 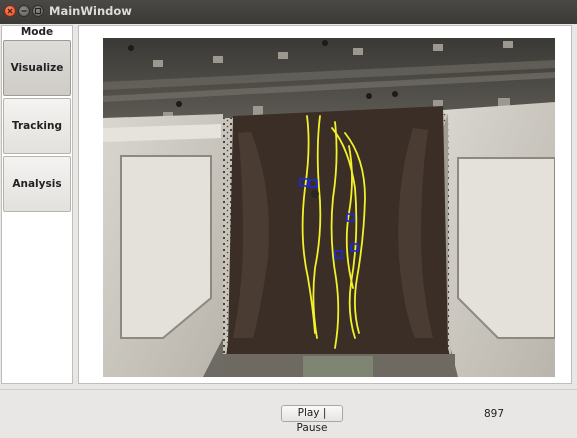 What do you see at coordinates (312, 419) in the screenshot?
I see `play-pause-button: Play | Pause` at bounding box center [312, 419].